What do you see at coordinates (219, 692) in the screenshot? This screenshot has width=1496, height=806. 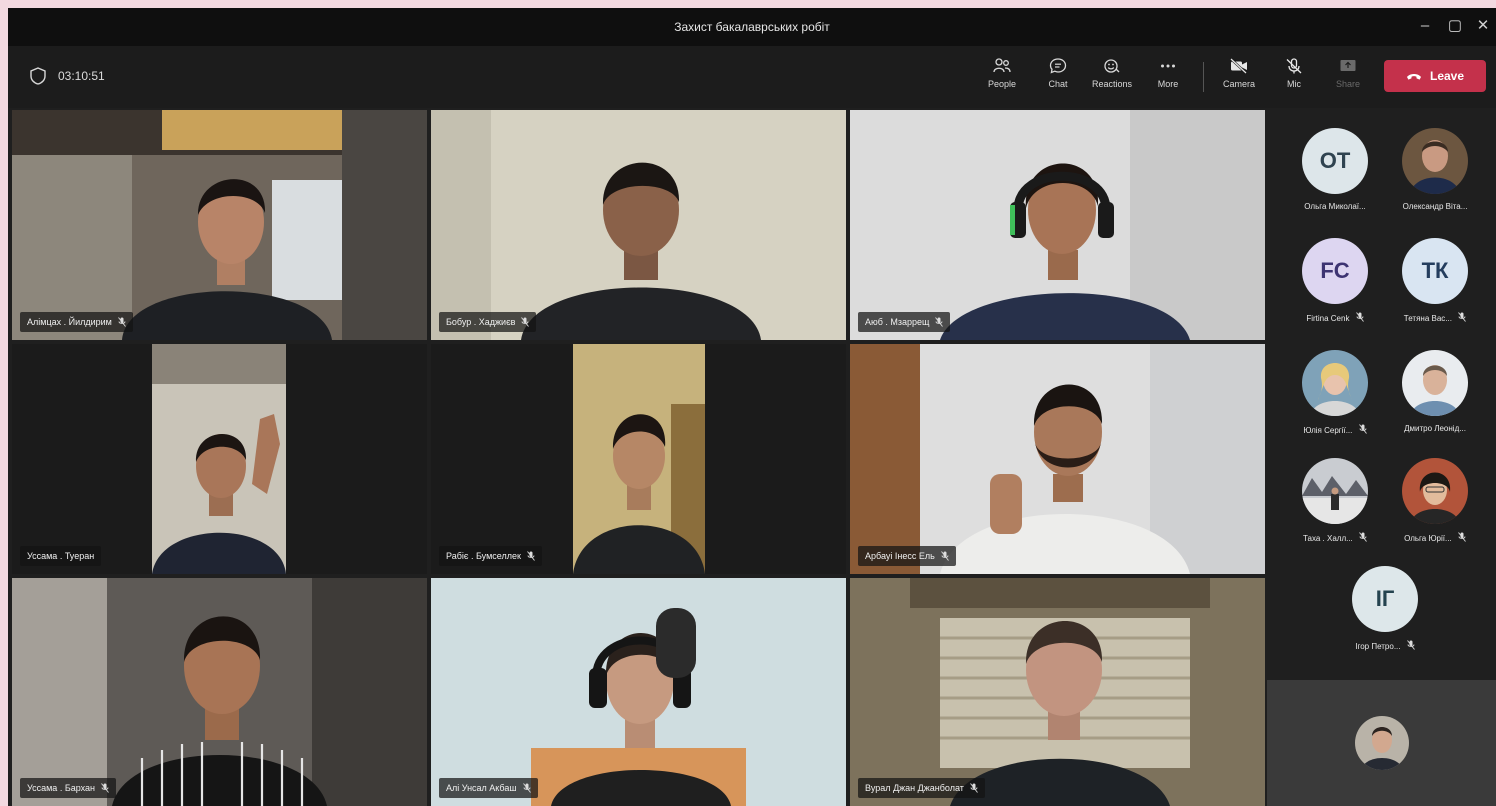 I see `video-tile: Уссама . Бархан` at bounding box center [219, 692].